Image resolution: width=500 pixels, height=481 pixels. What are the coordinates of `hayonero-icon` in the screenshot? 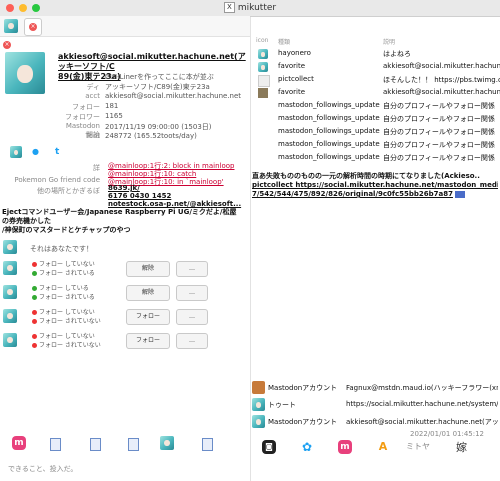 It's located at (263, 54).